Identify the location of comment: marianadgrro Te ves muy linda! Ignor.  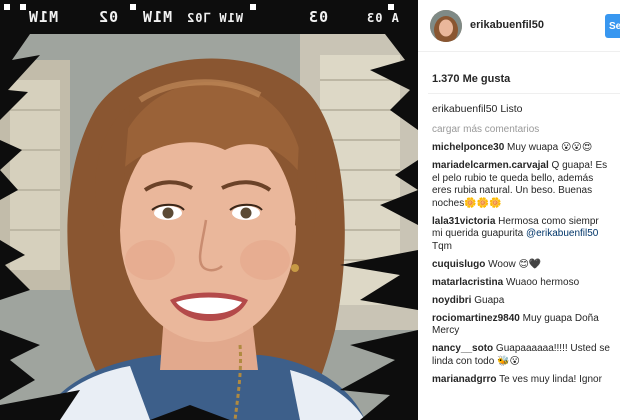
(526, 380).